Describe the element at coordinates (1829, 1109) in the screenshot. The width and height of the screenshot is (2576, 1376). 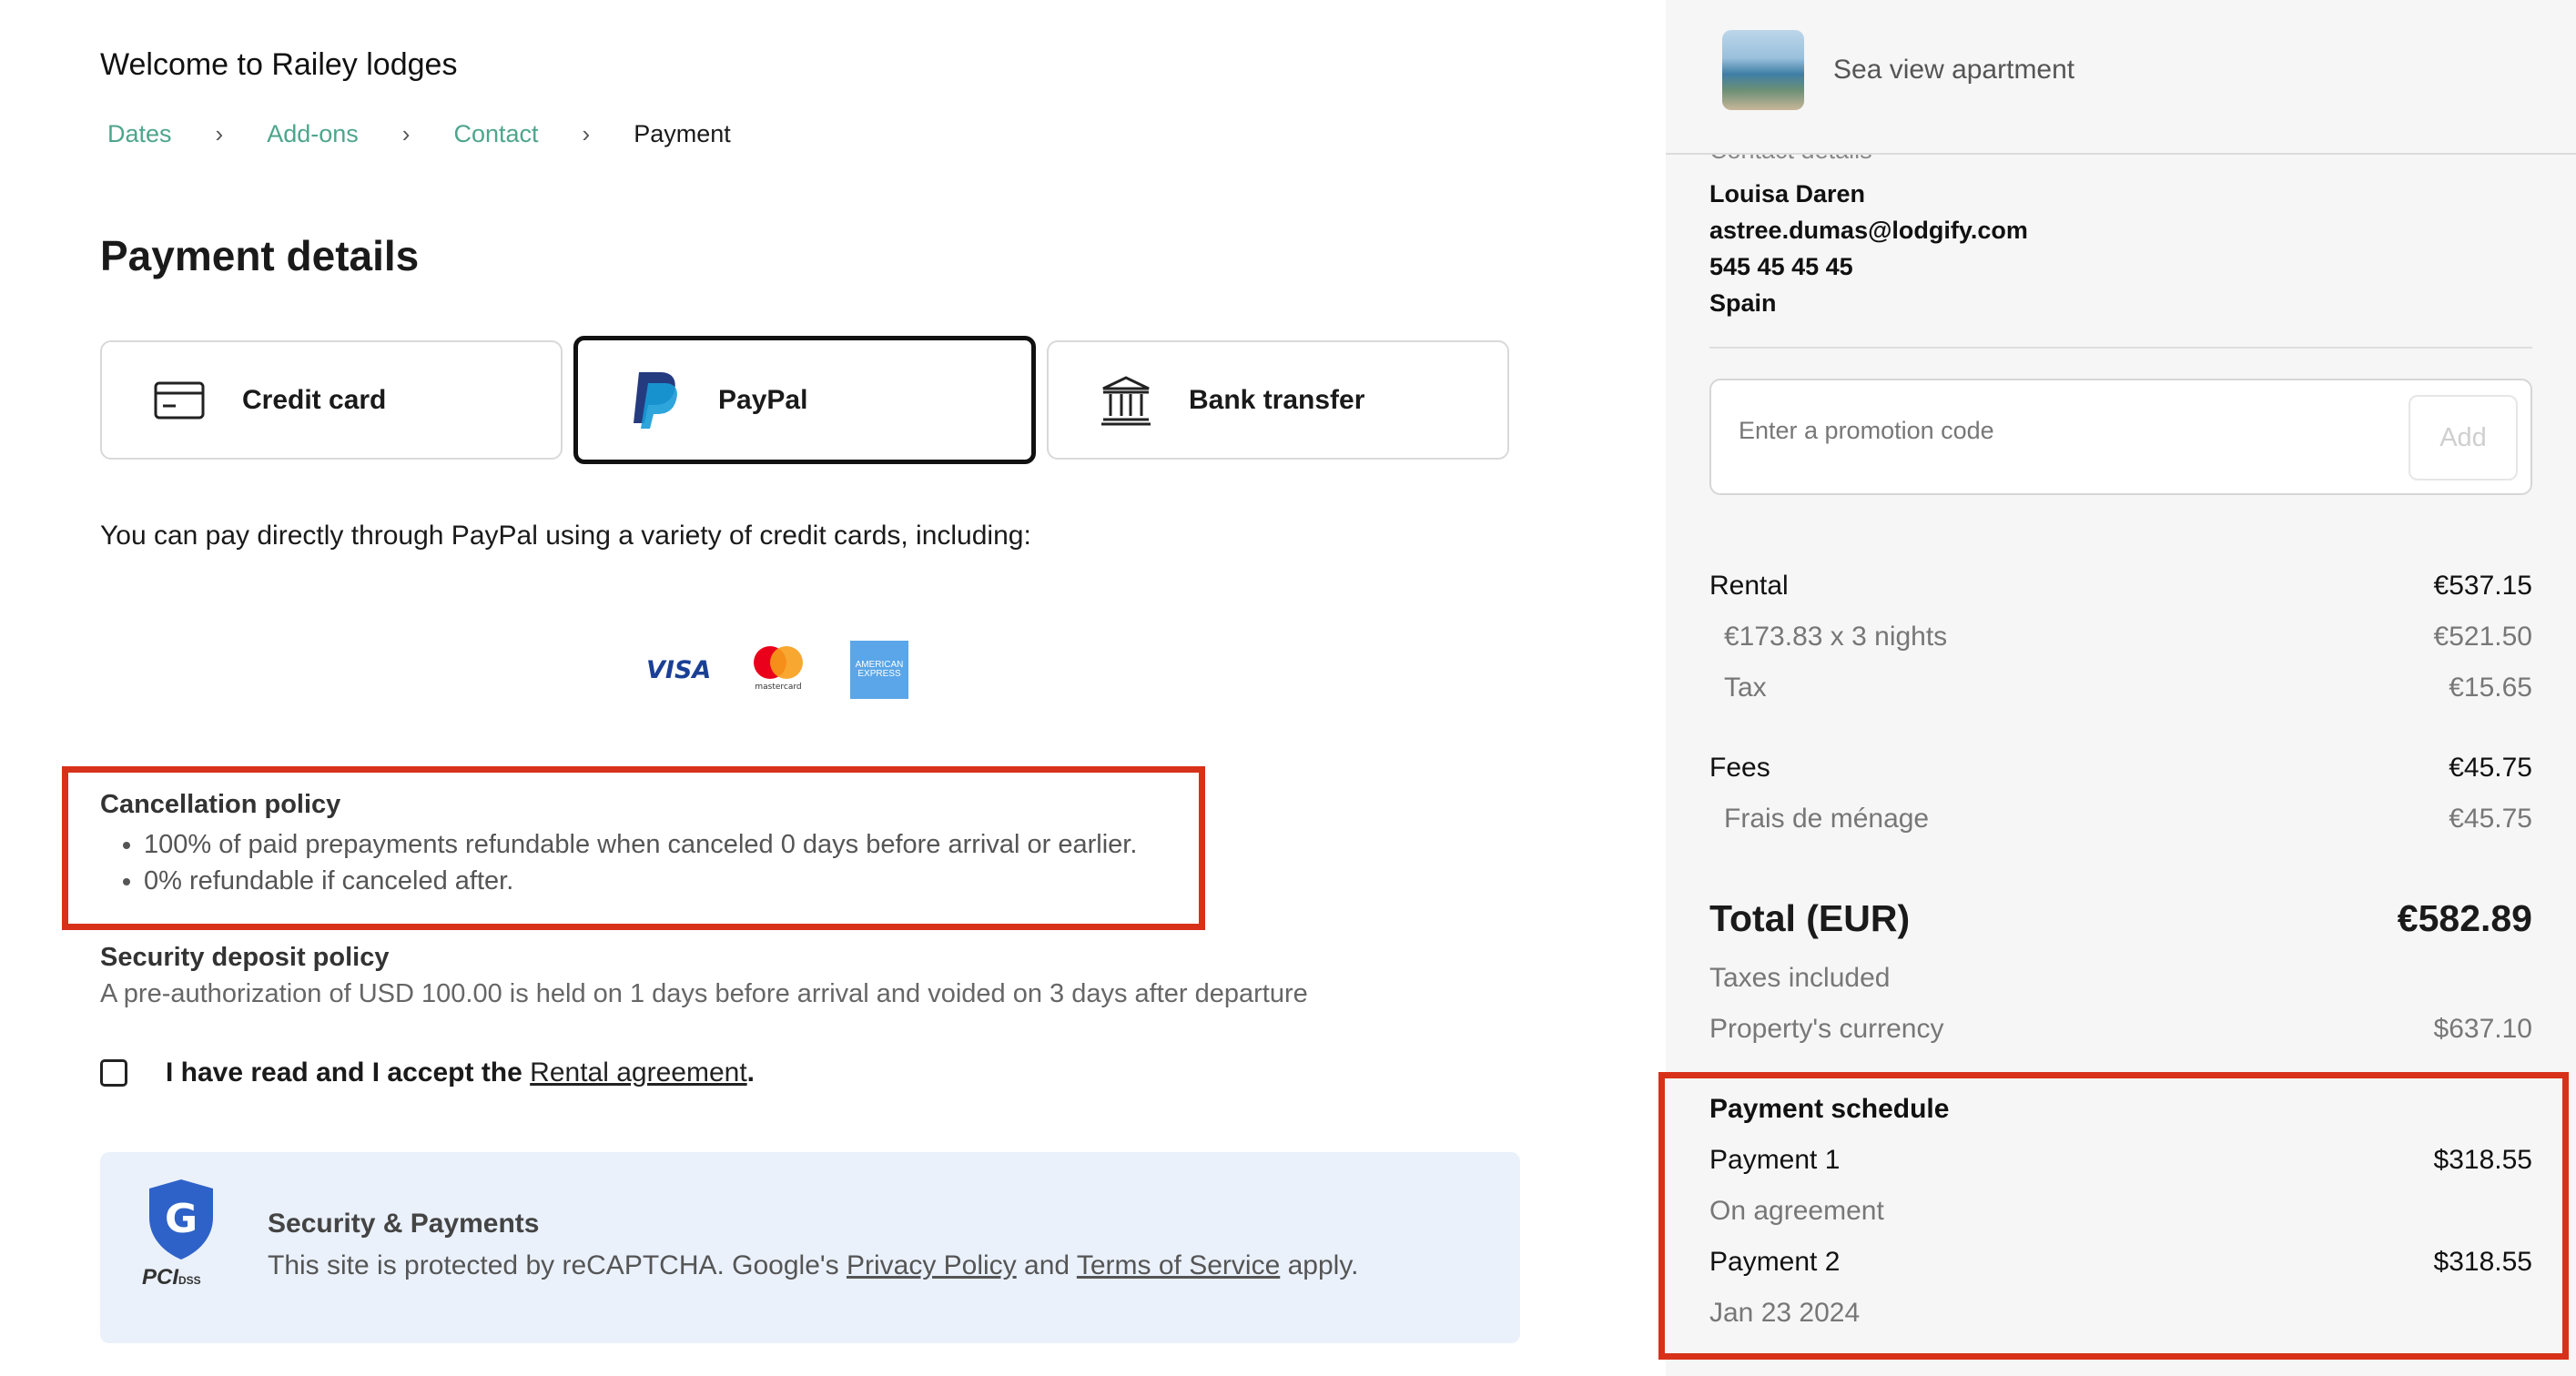
I see `payment-schedule-title: Payment schedule` at that location.